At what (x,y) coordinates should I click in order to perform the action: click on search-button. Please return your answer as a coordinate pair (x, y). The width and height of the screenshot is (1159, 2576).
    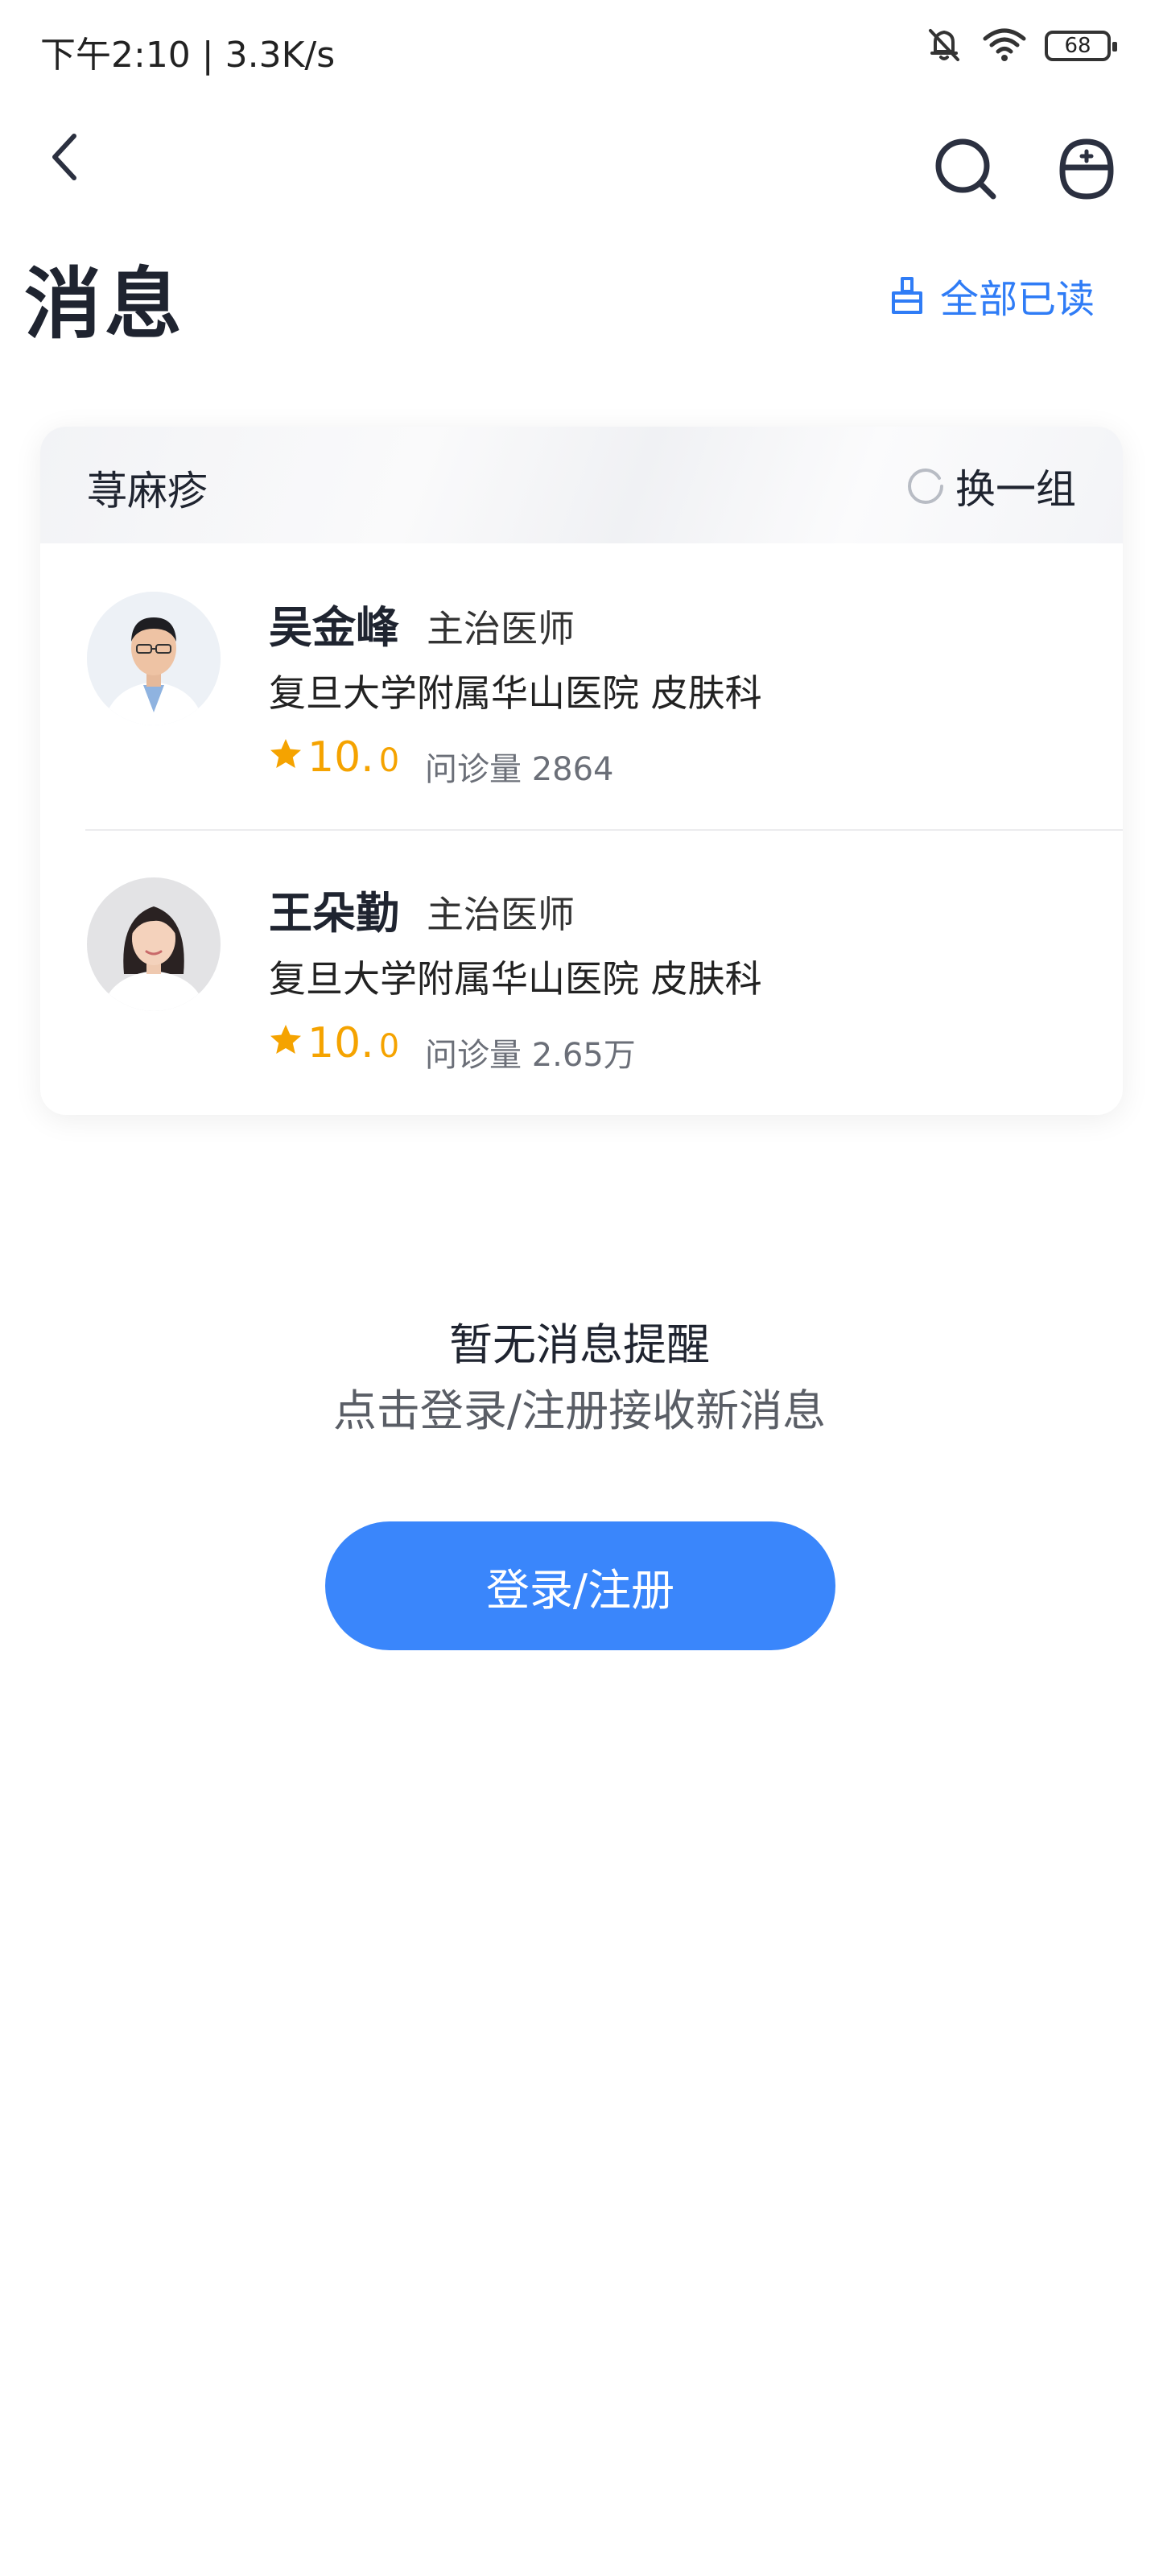
    Looking at the image, I should click on (966, 169).